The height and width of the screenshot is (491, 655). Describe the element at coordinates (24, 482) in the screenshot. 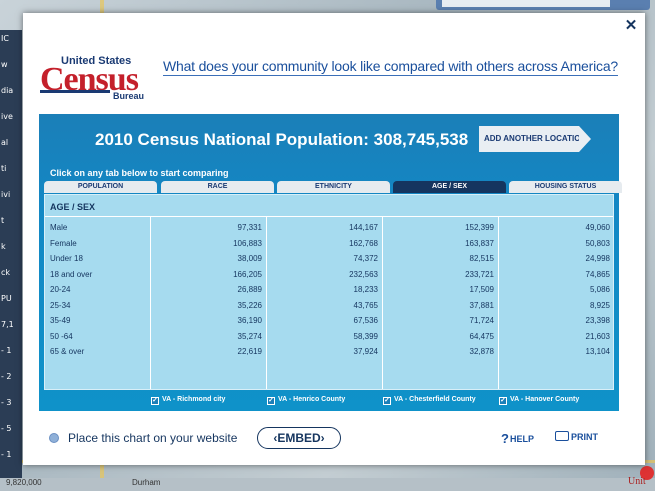

I see `background-scale-label: 9,820,000` at that location.